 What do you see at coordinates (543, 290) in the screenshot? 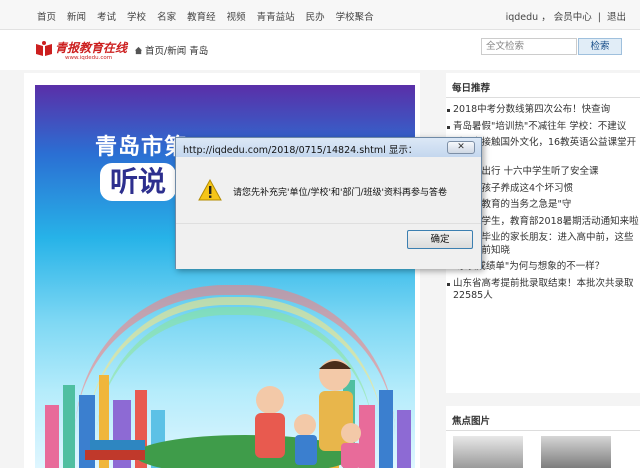
I see `list-item: 山东省高考提前批录取结束！本批次共录取22585人` at bounding box center [543, 290].